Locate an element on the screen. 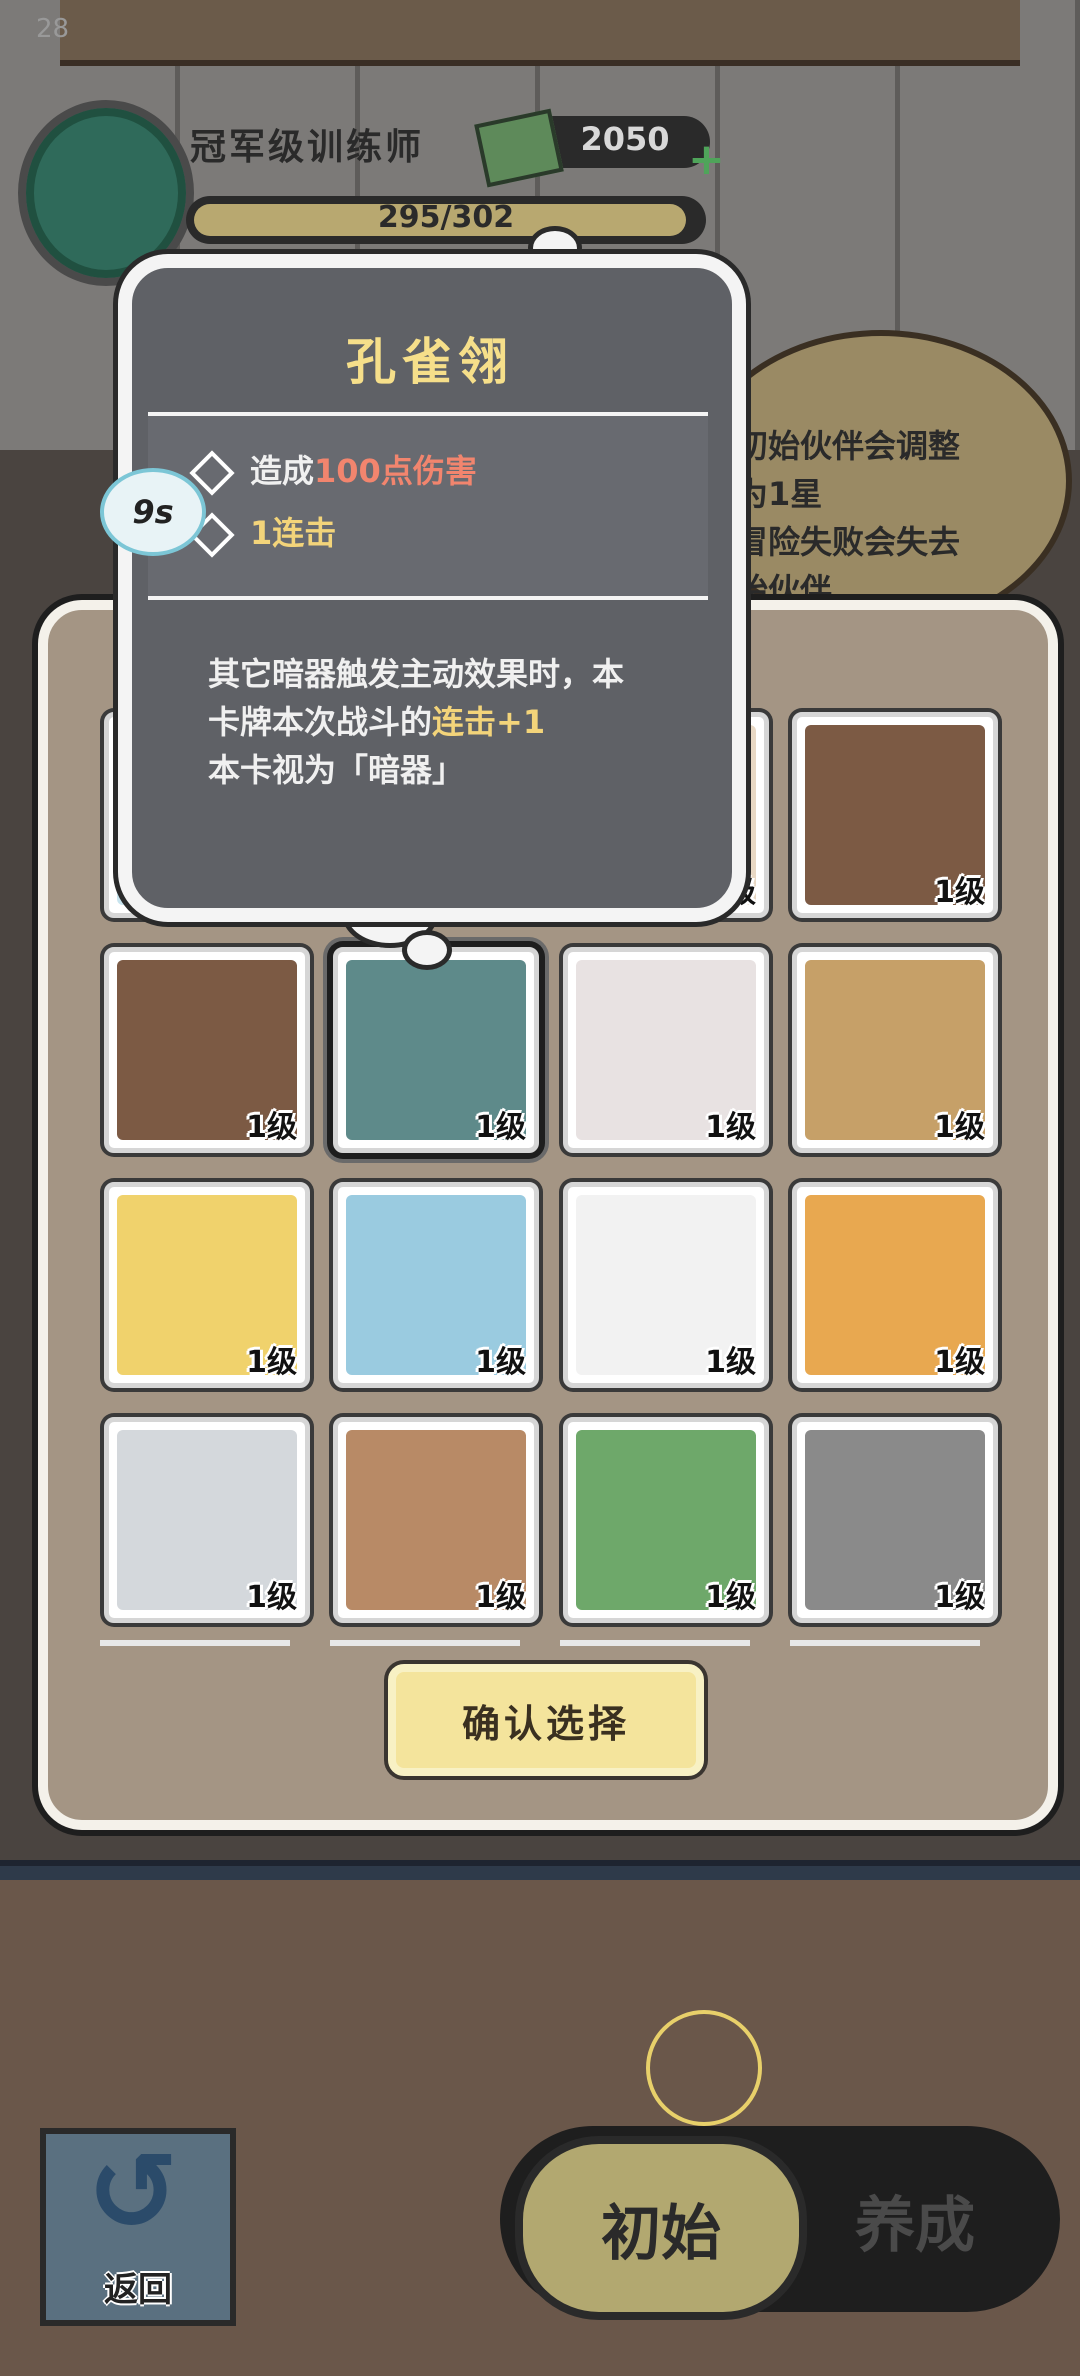  hud-corner-number: 28 is located at coordinates (53, 29).